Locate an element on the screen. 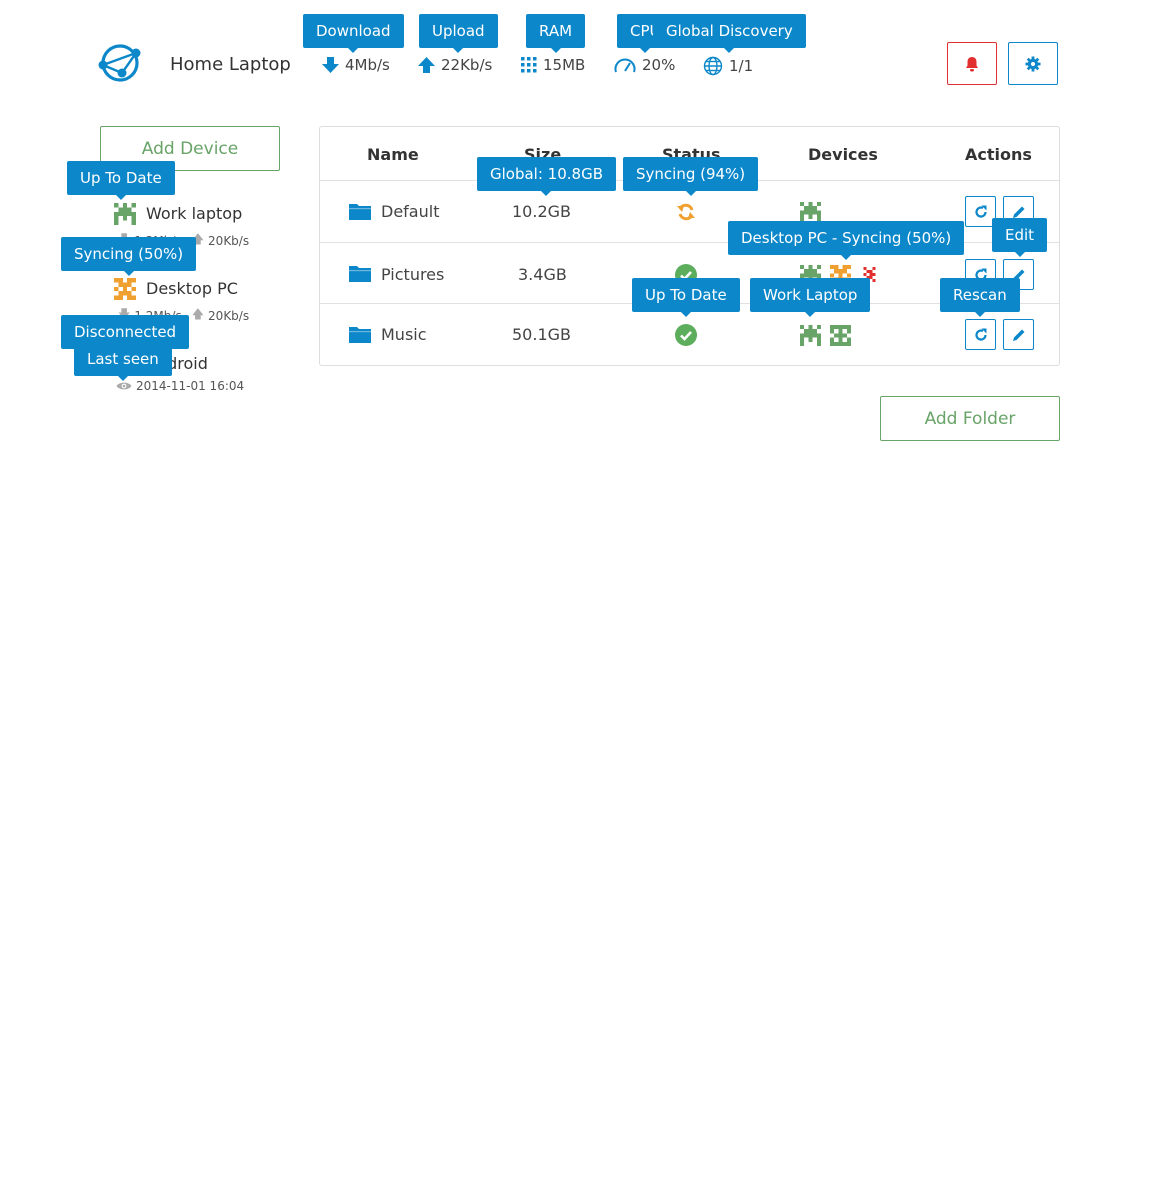 The width and height of the screenshot is (1160, 1200). upload-rate: 22Kb/s is located at coordinates (455, 65).